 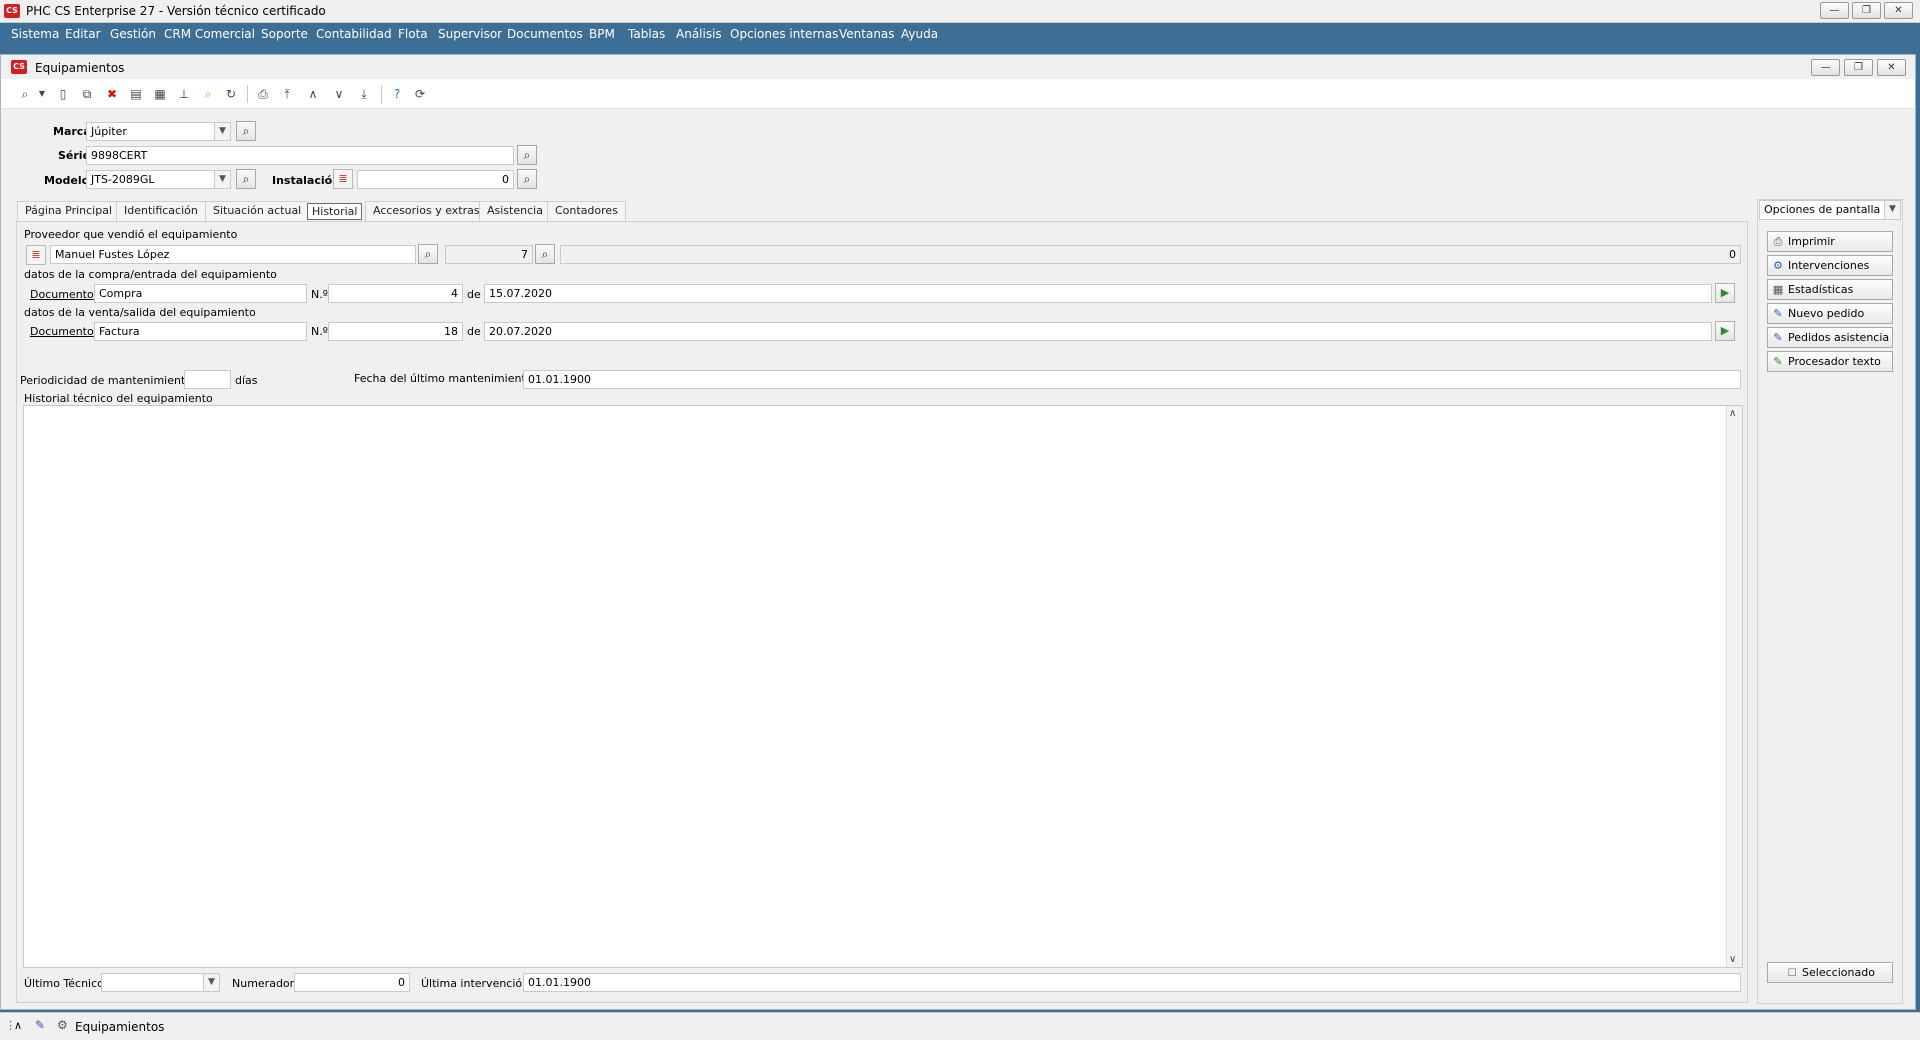 I want to click on tab-pagina-principal: Página Principal, so click(x=69, y=211).